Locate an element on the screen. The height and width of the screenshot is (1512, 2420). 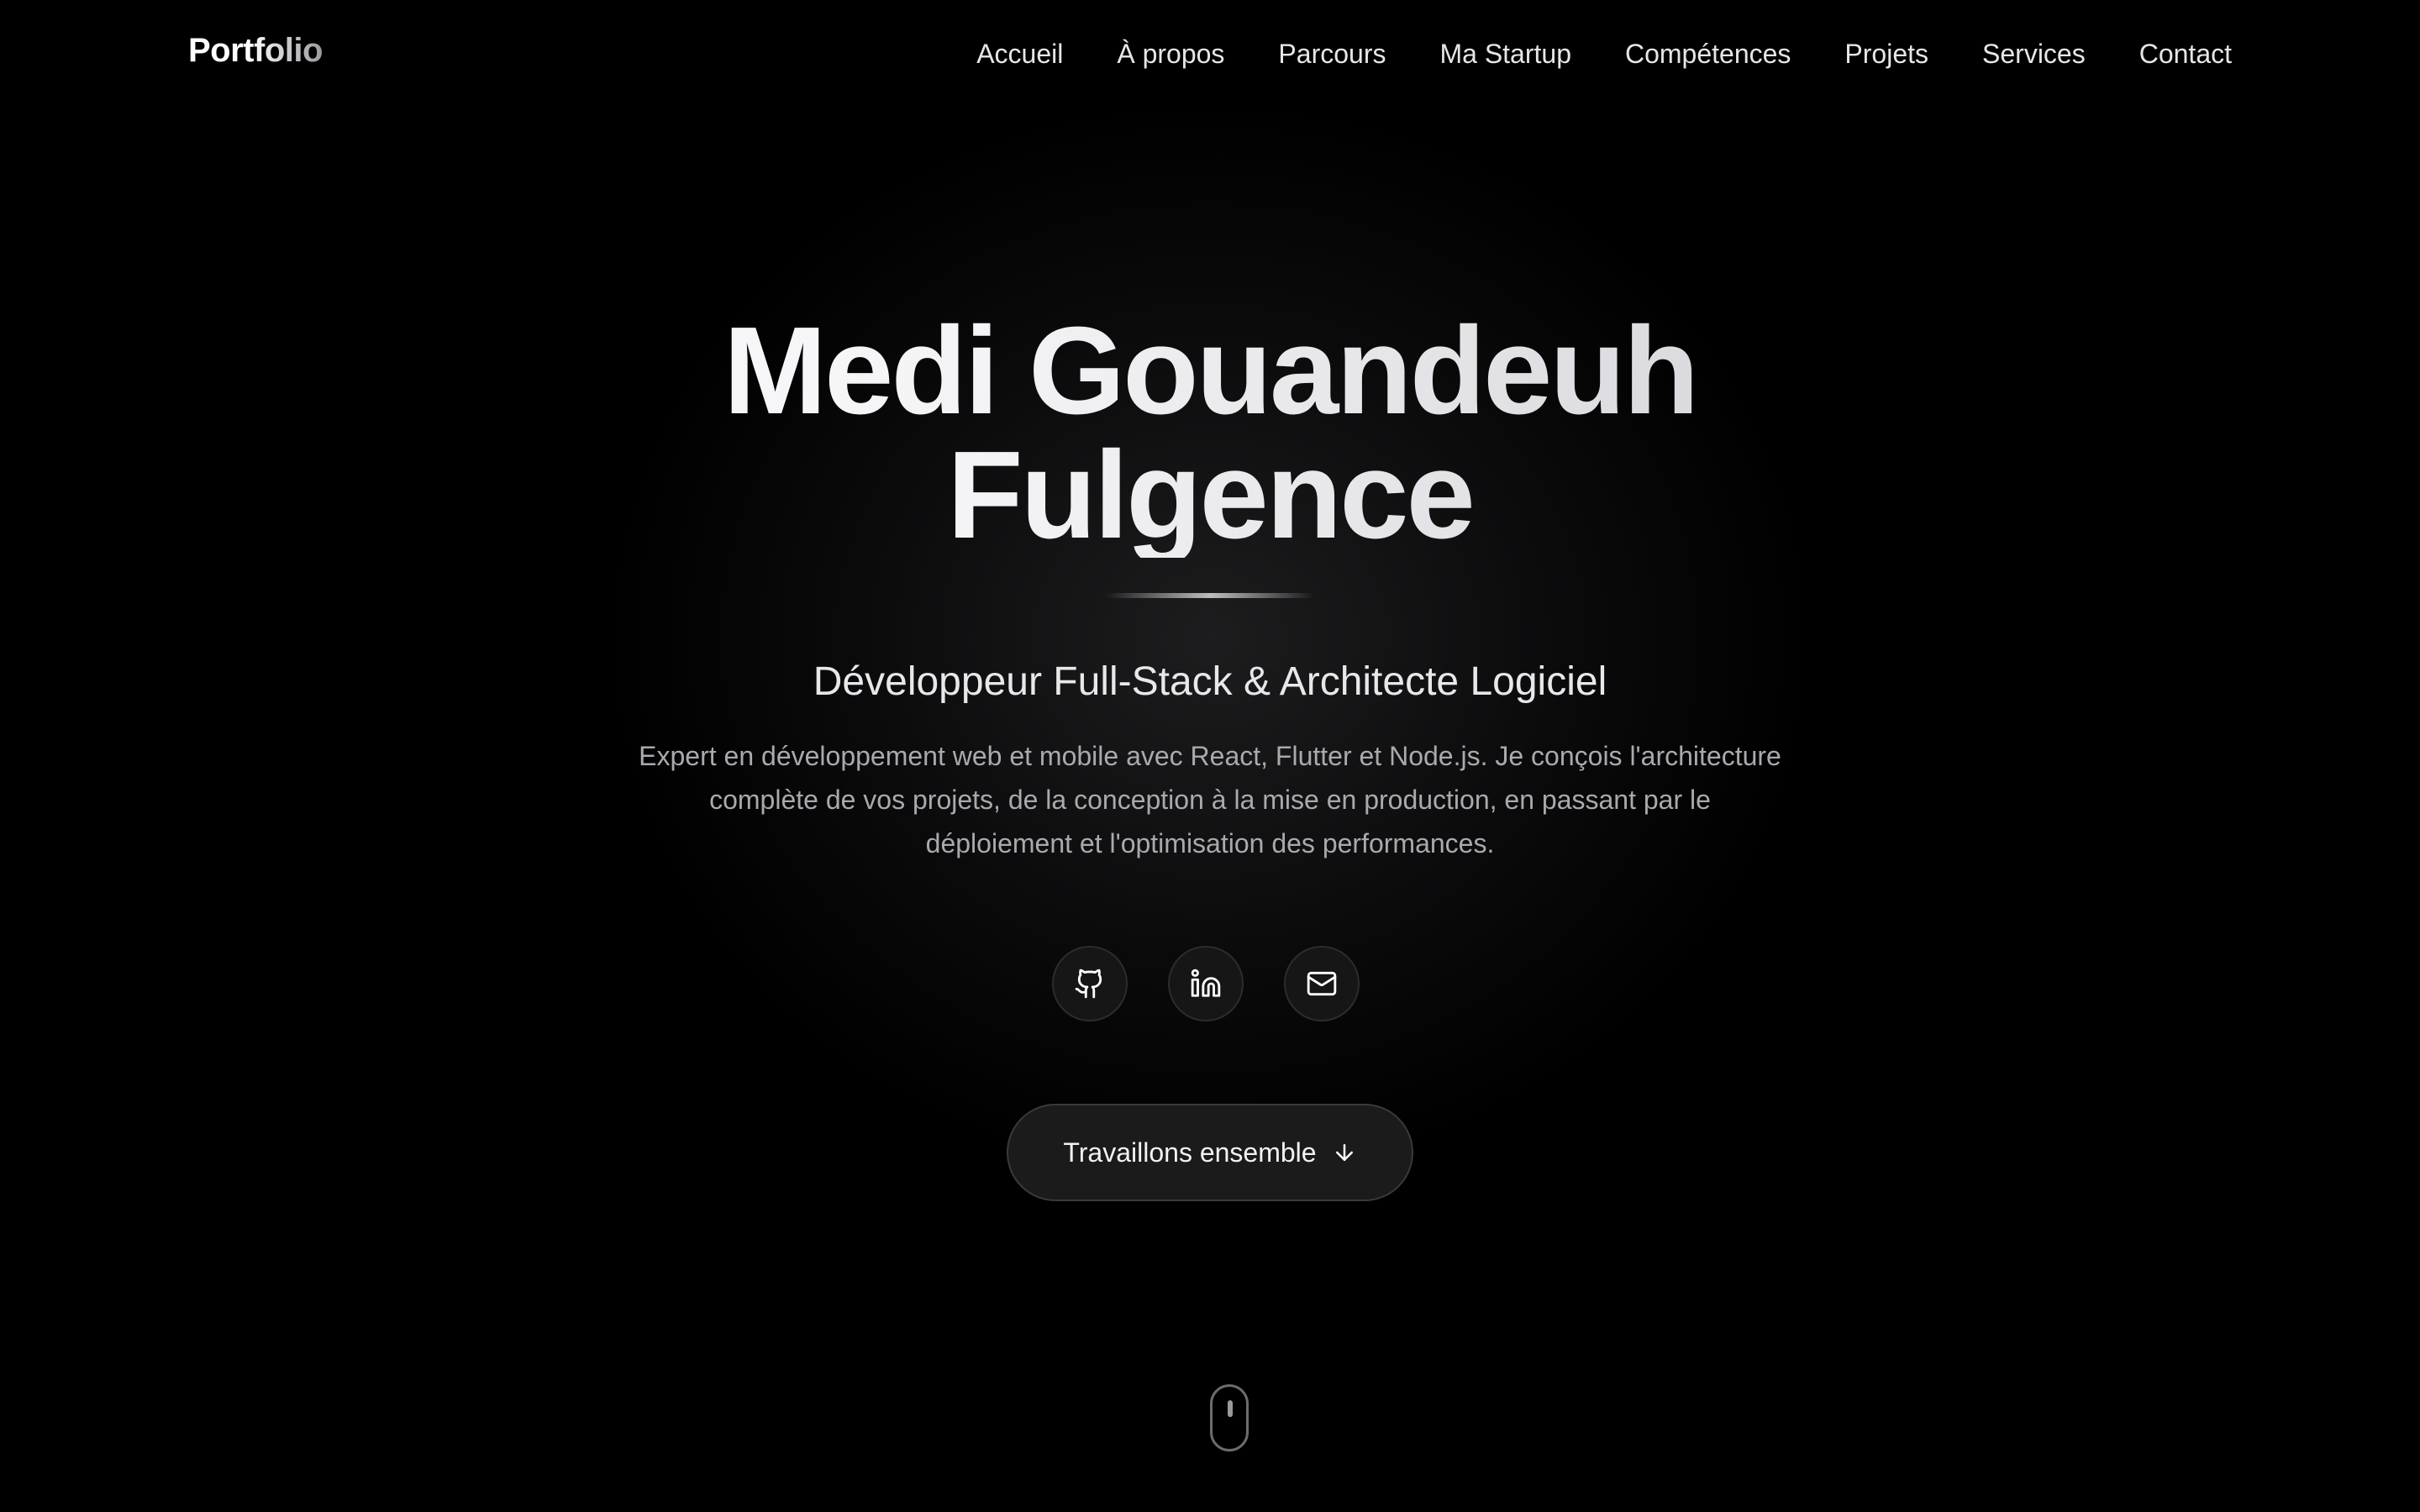
mail-link is located at coordinates (1322, 983).